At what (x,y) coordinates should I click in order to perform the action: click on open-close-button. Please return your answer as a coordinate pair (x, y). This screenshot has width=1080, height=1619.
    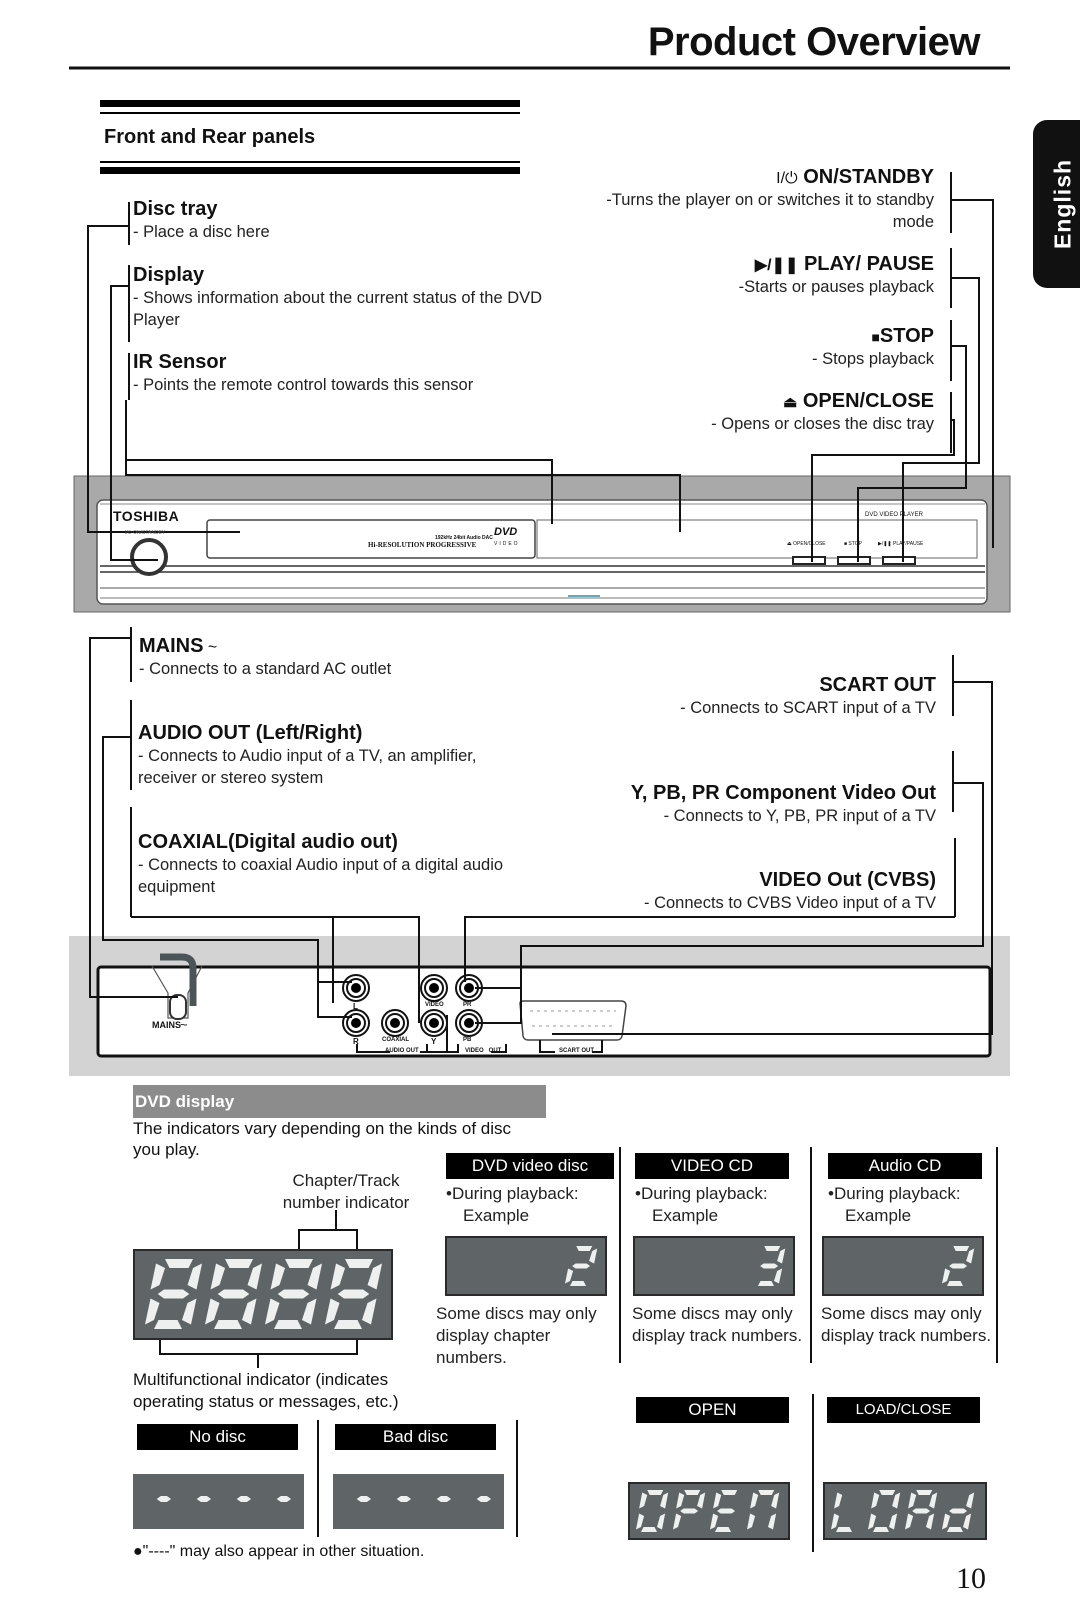
    Looking at the image, I should click on (809, 561).